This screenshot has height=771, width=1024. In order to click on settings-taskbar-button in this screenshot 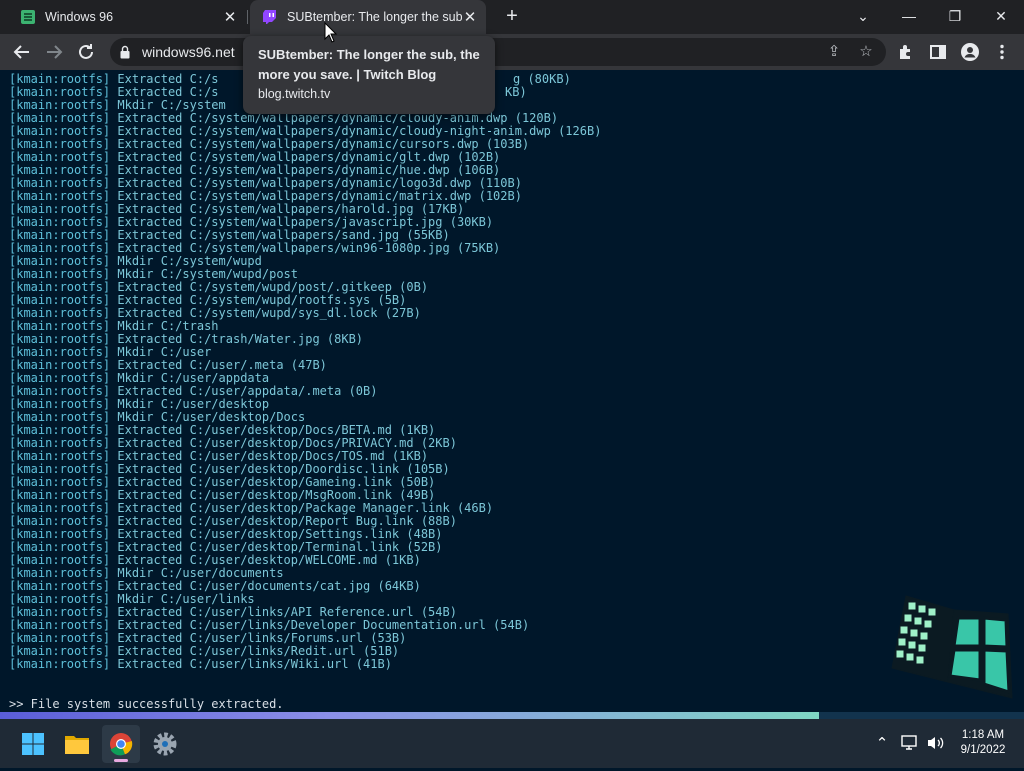, I will do `click(165, 744)`.